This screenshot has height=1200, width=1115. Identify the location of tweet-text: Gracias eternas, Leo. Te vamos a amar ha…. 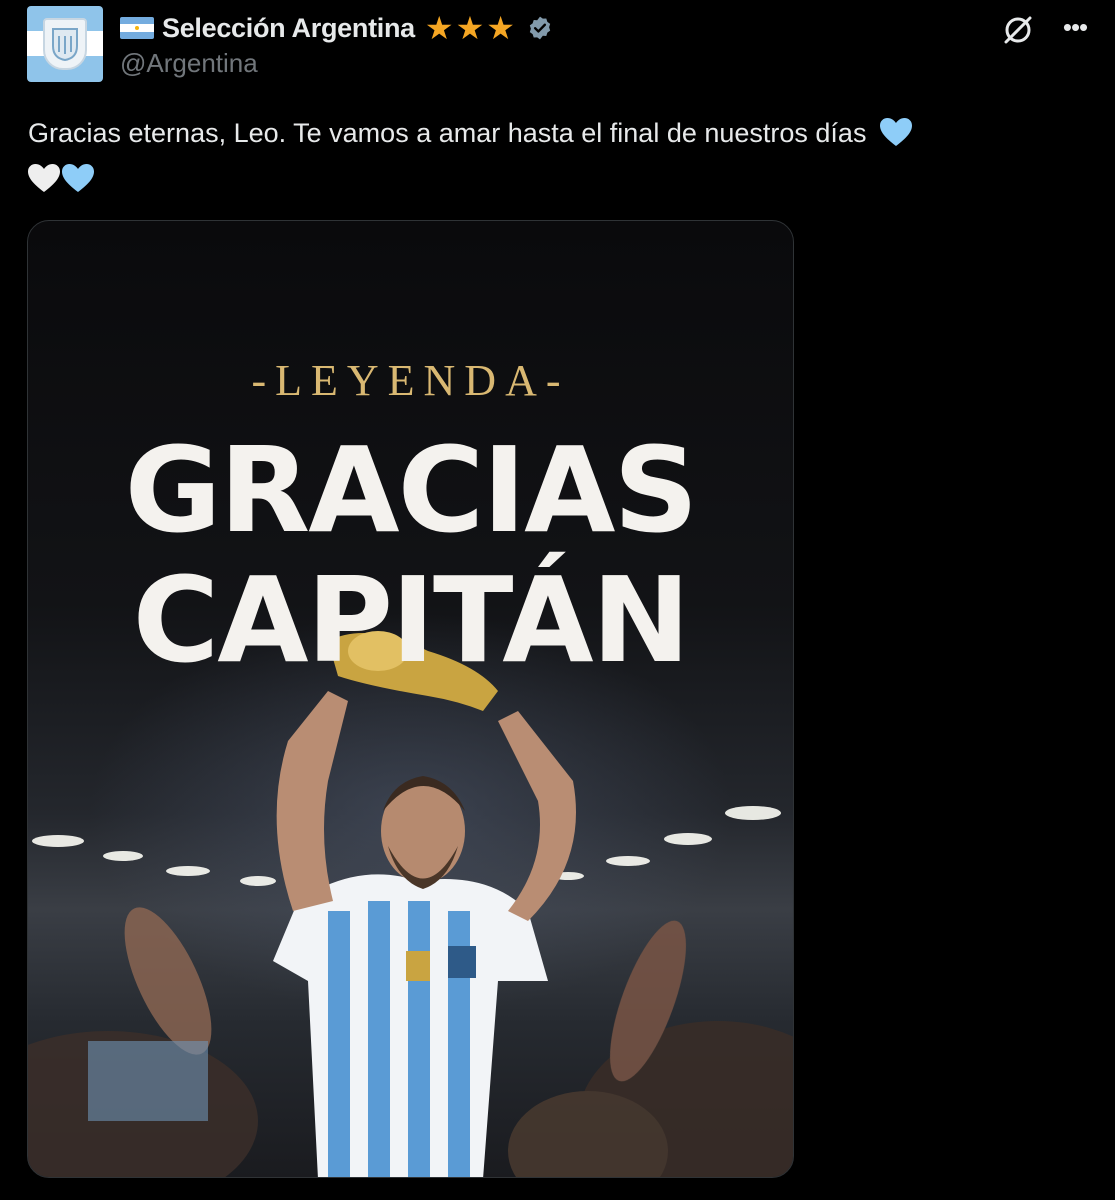
(563, 156).